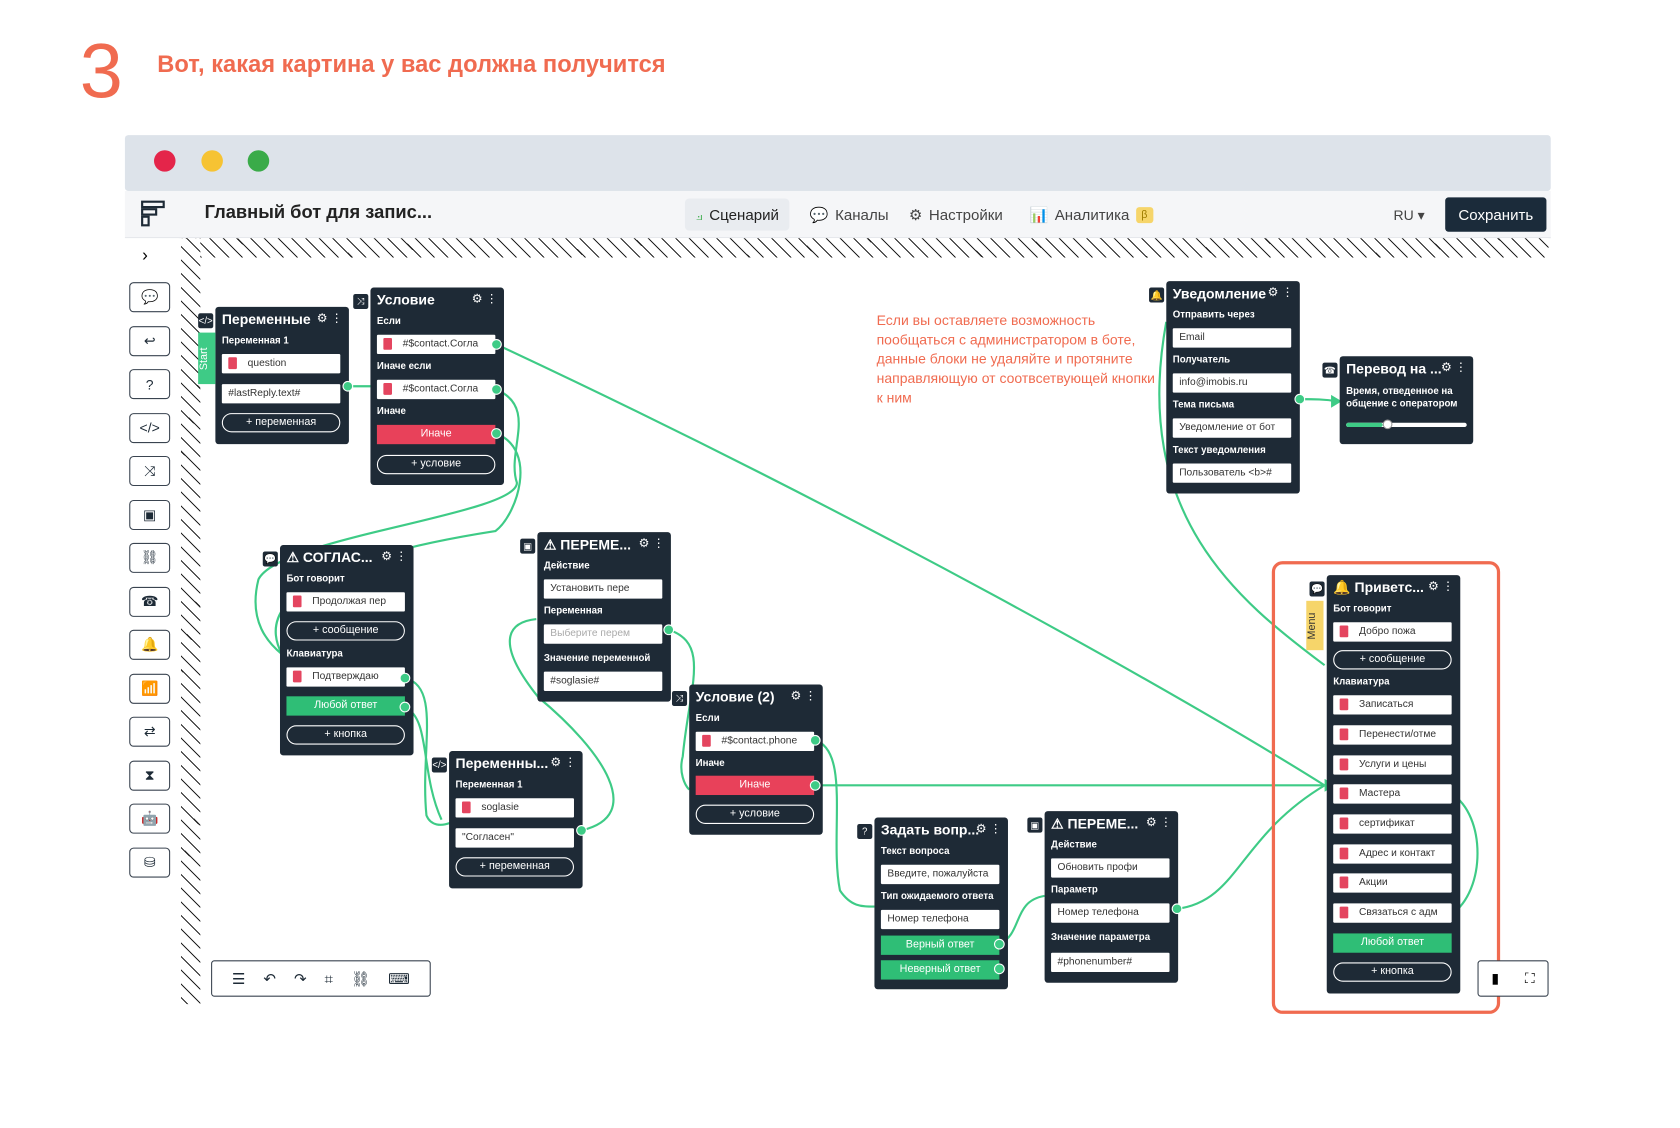 This screenshot has width=1680, height=1128. I want to click on bell-icon: 🔔, so click(1157, 295).